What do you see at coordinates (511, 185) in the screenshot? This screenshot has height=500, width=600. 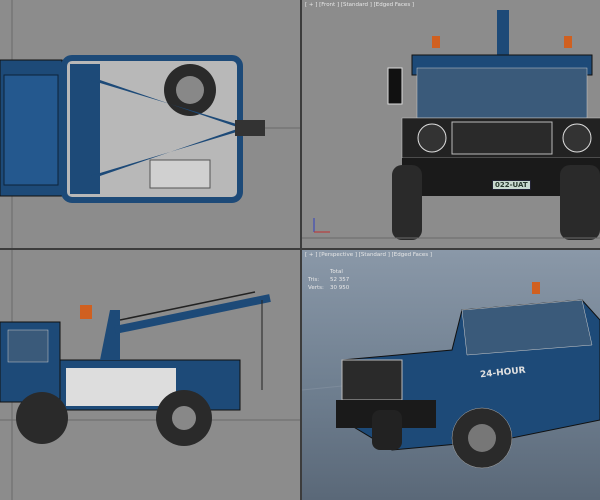 I see `license-plate: 022-UAT` at bounding box center [511, 185].